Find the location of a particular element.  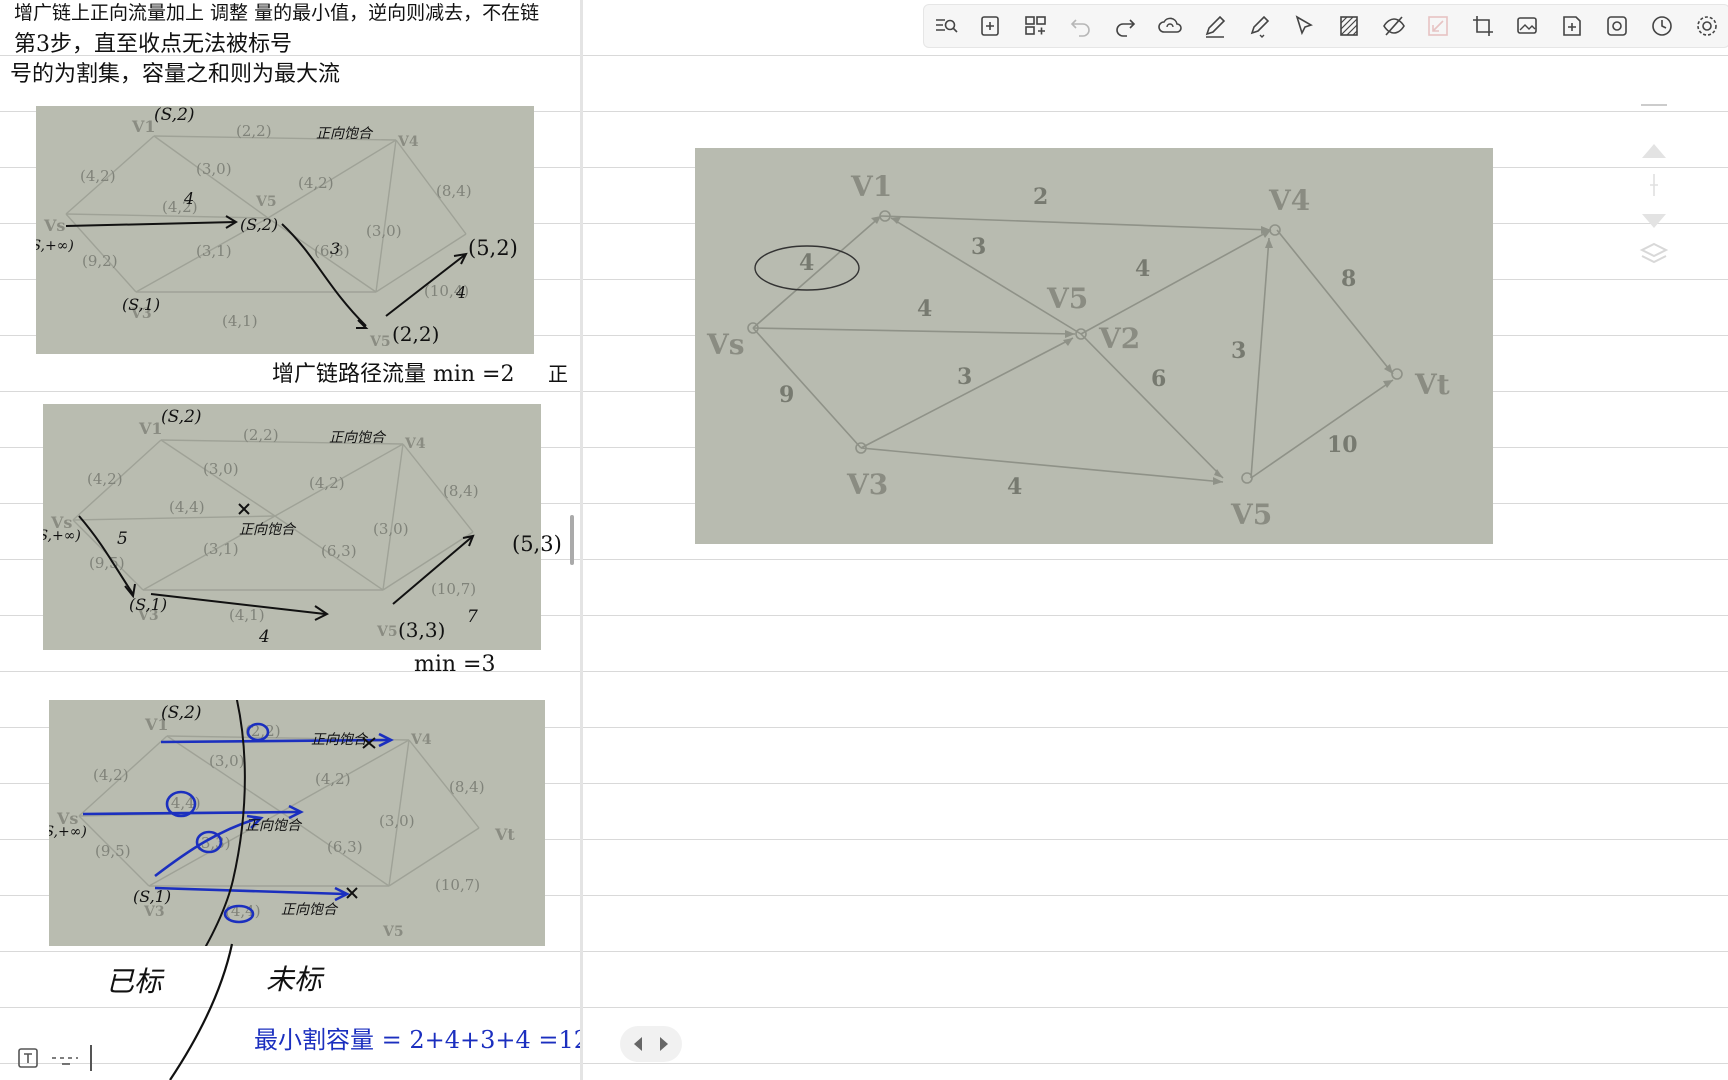

search-lines-icon is located at coordinates (946, 26).